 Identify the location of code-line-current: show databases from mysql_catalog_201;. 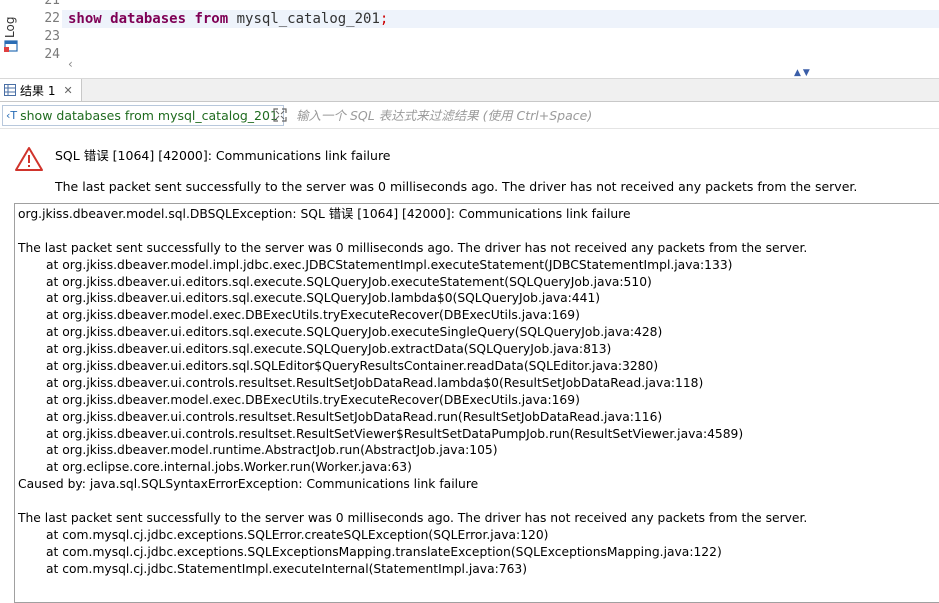
(500, 19).